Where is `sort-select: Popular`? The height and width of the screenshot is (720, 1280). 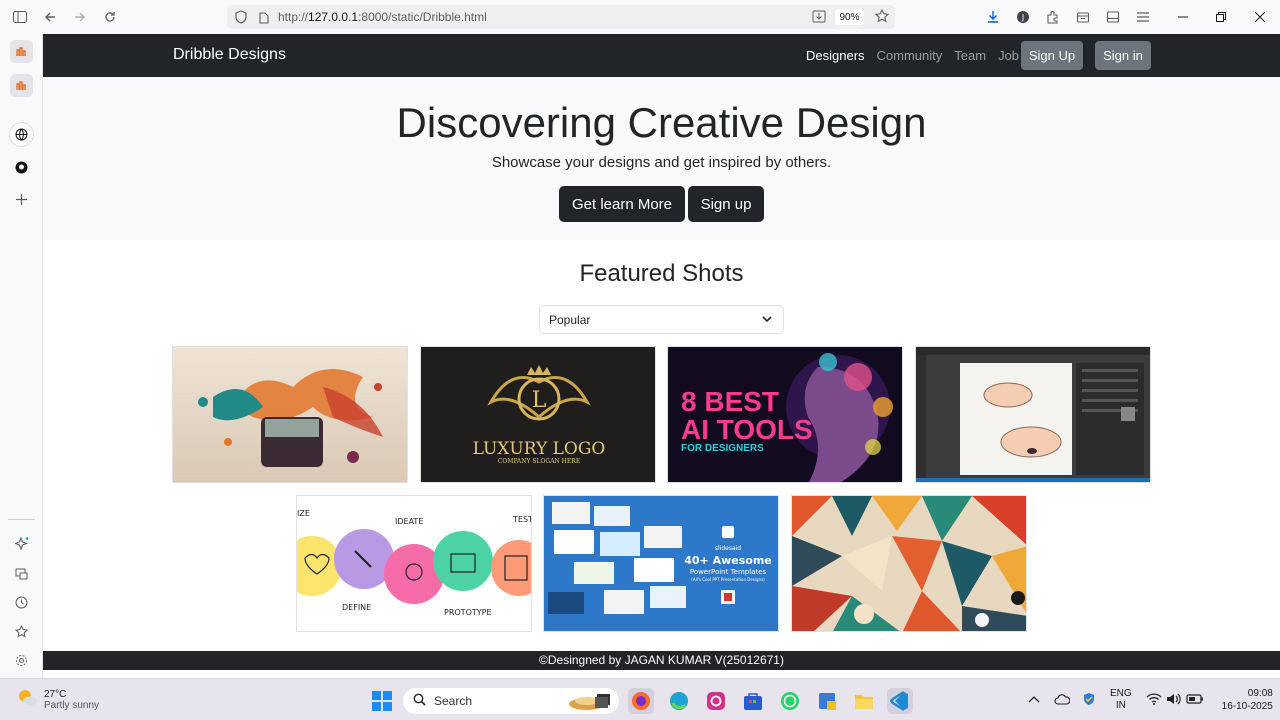
sort-select: Popular is located at coordinates (661, 319).